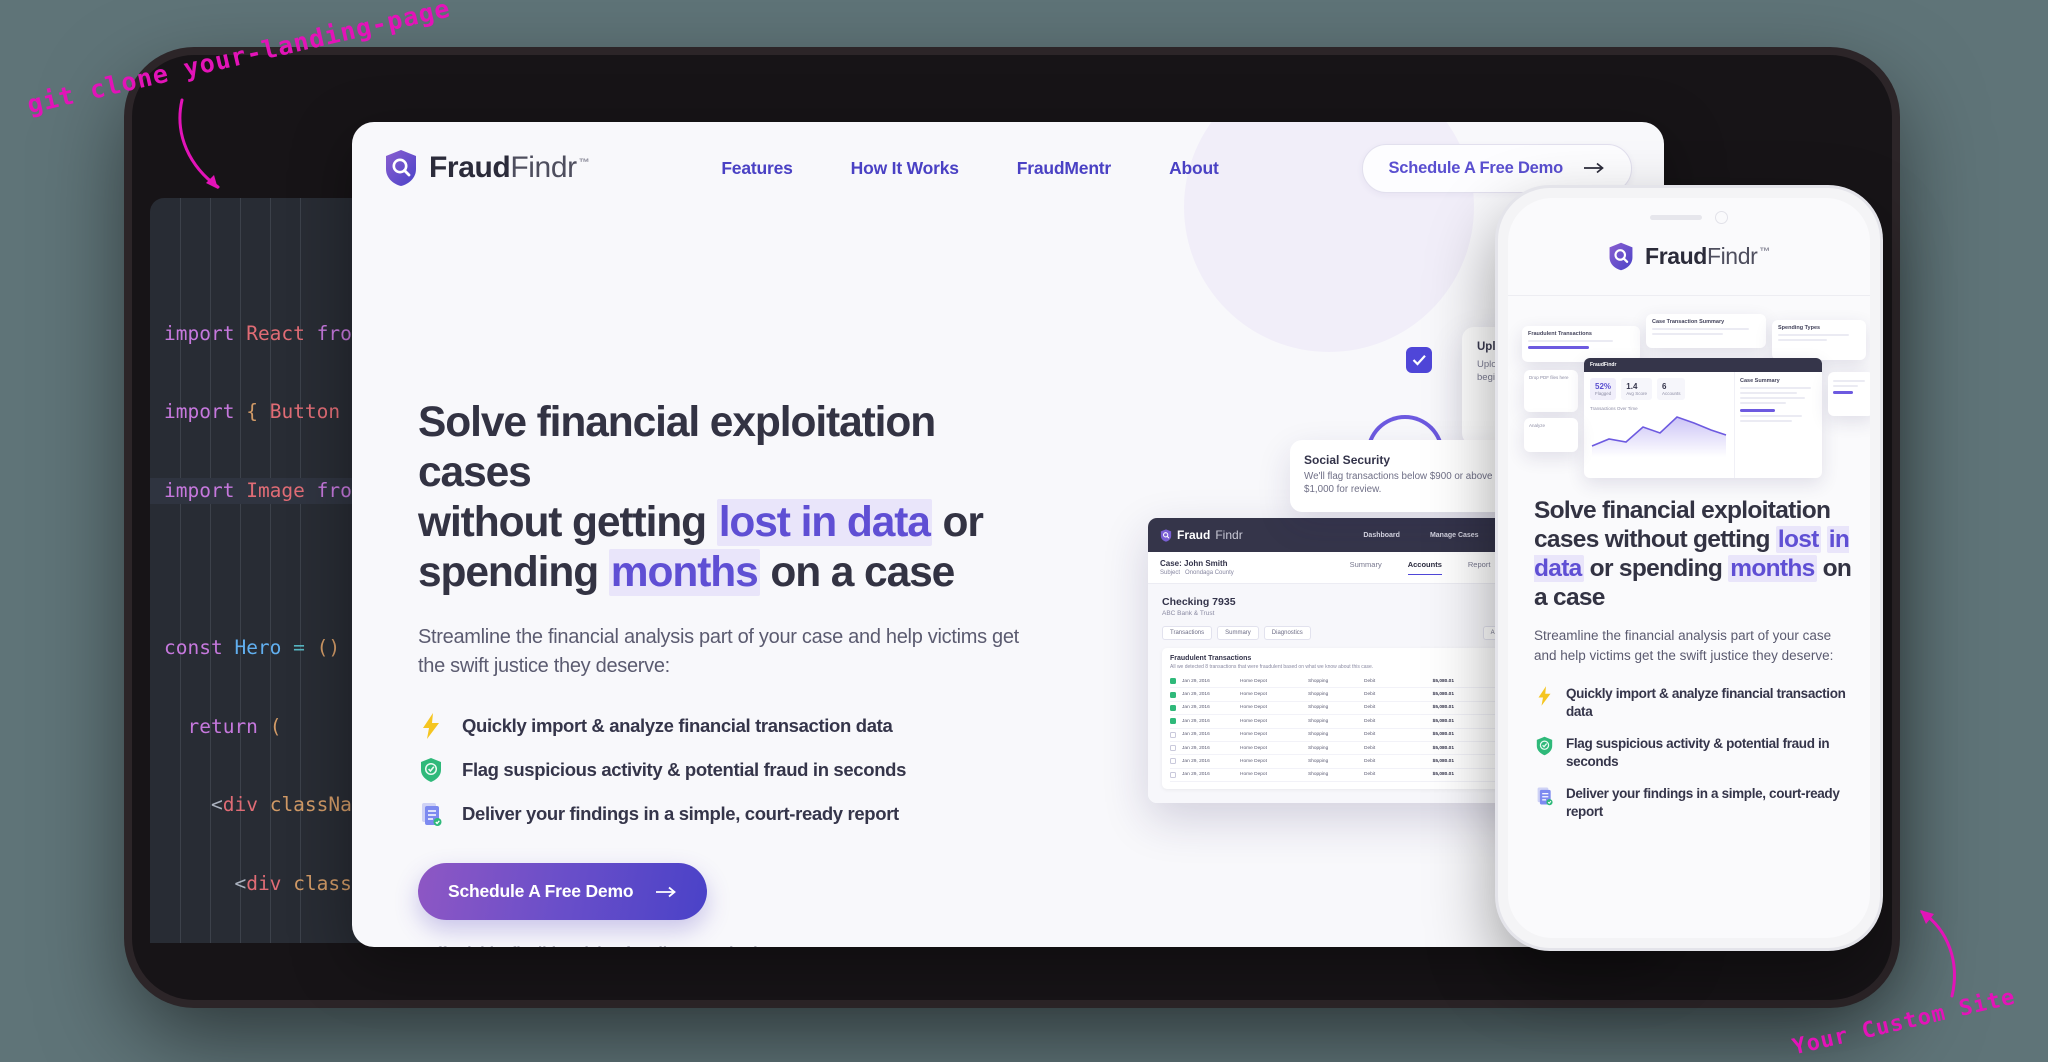 Image resolution: width=2048 pixels, height=1062 pixels. Describe the element at coordinates (905, 168) in the screenshot. I see `nav-item-how-it-works: How It Works` at that location.